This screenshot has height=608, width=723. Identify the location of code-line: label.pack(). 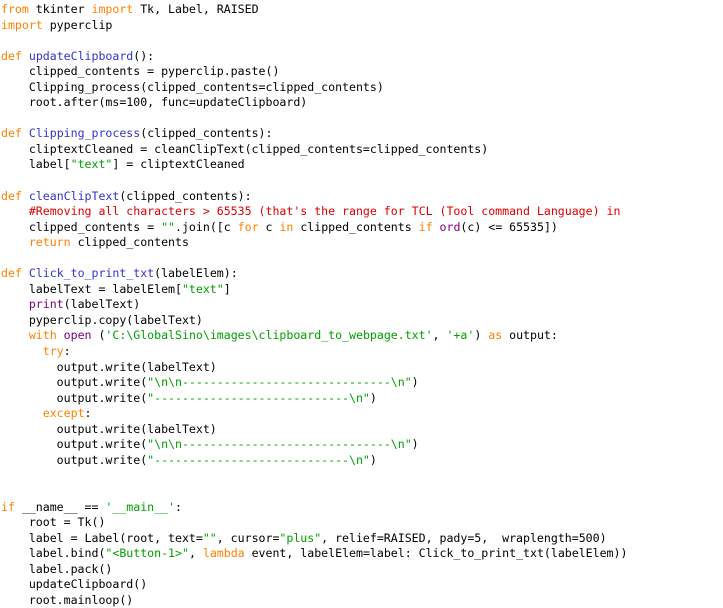
(362, 570).